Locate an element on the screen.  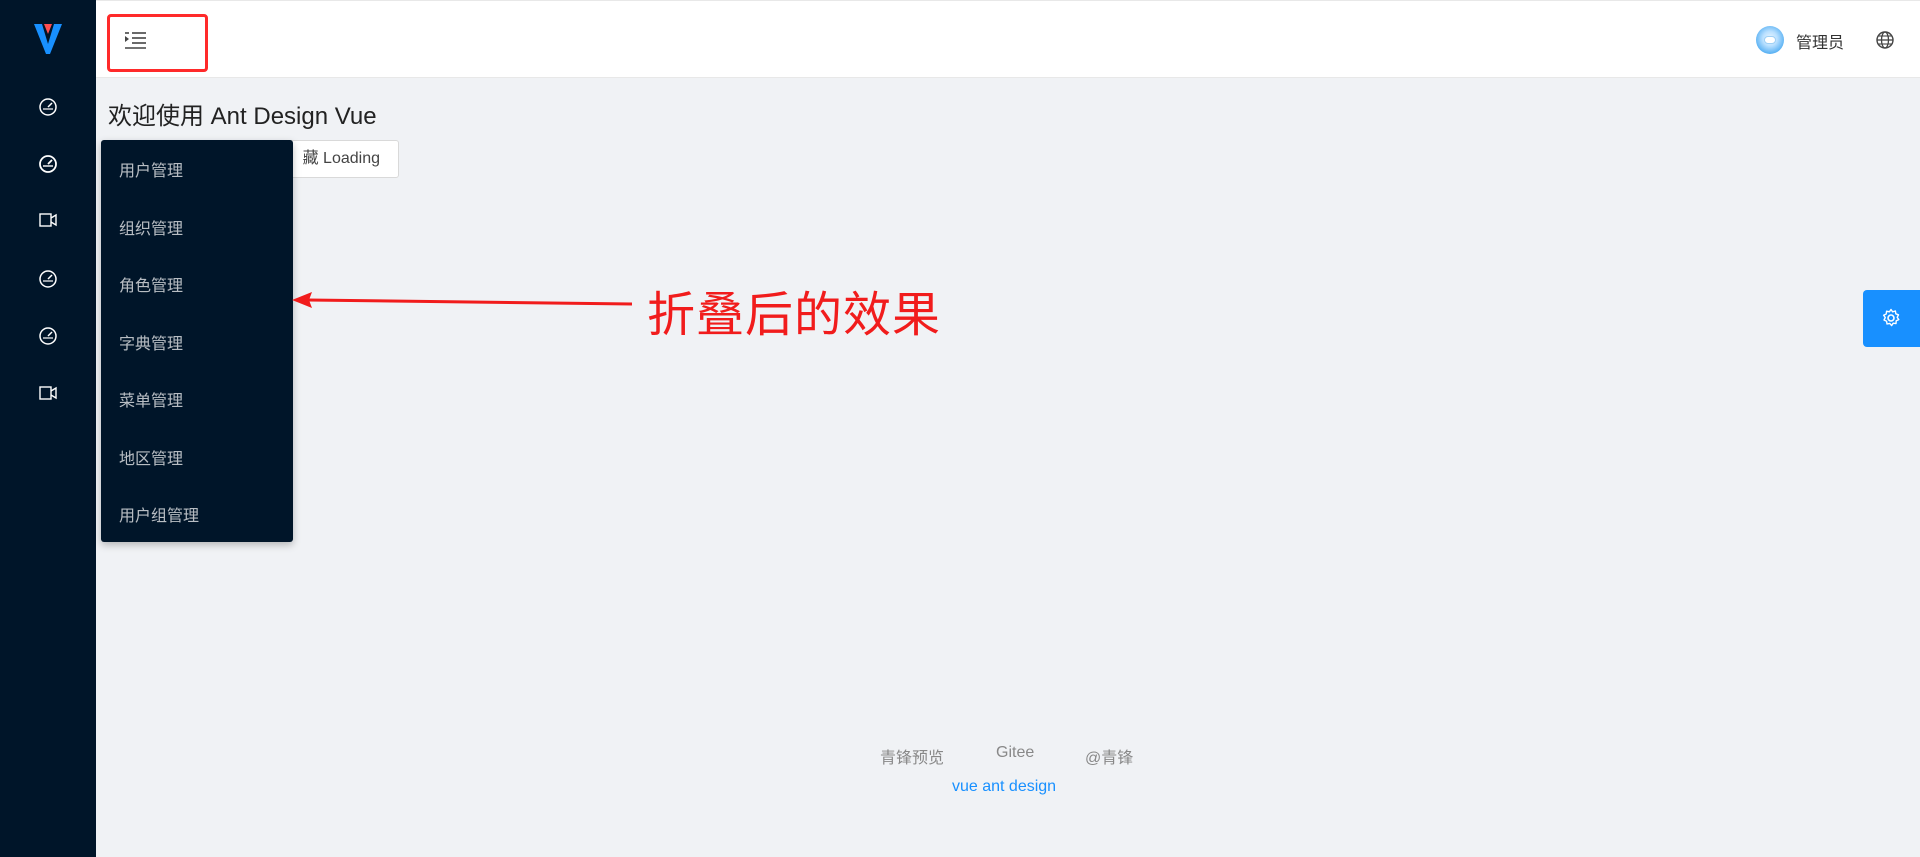
settings-button is located at coordinates (1891, 318).